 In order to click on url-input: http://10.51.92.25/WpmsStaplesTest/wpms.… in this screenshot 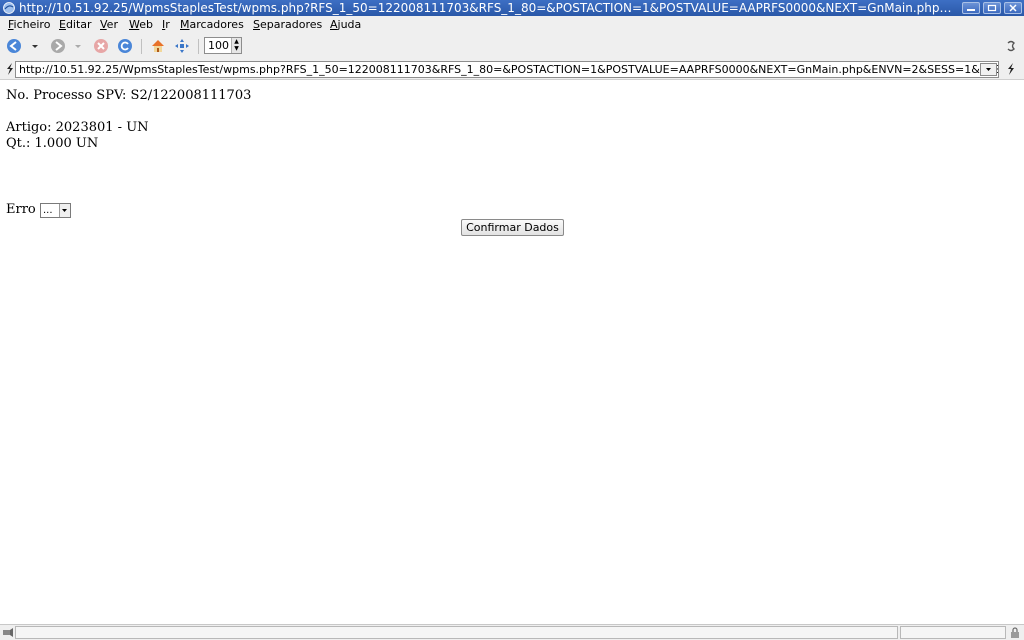, I will do `click(507, 69)`.